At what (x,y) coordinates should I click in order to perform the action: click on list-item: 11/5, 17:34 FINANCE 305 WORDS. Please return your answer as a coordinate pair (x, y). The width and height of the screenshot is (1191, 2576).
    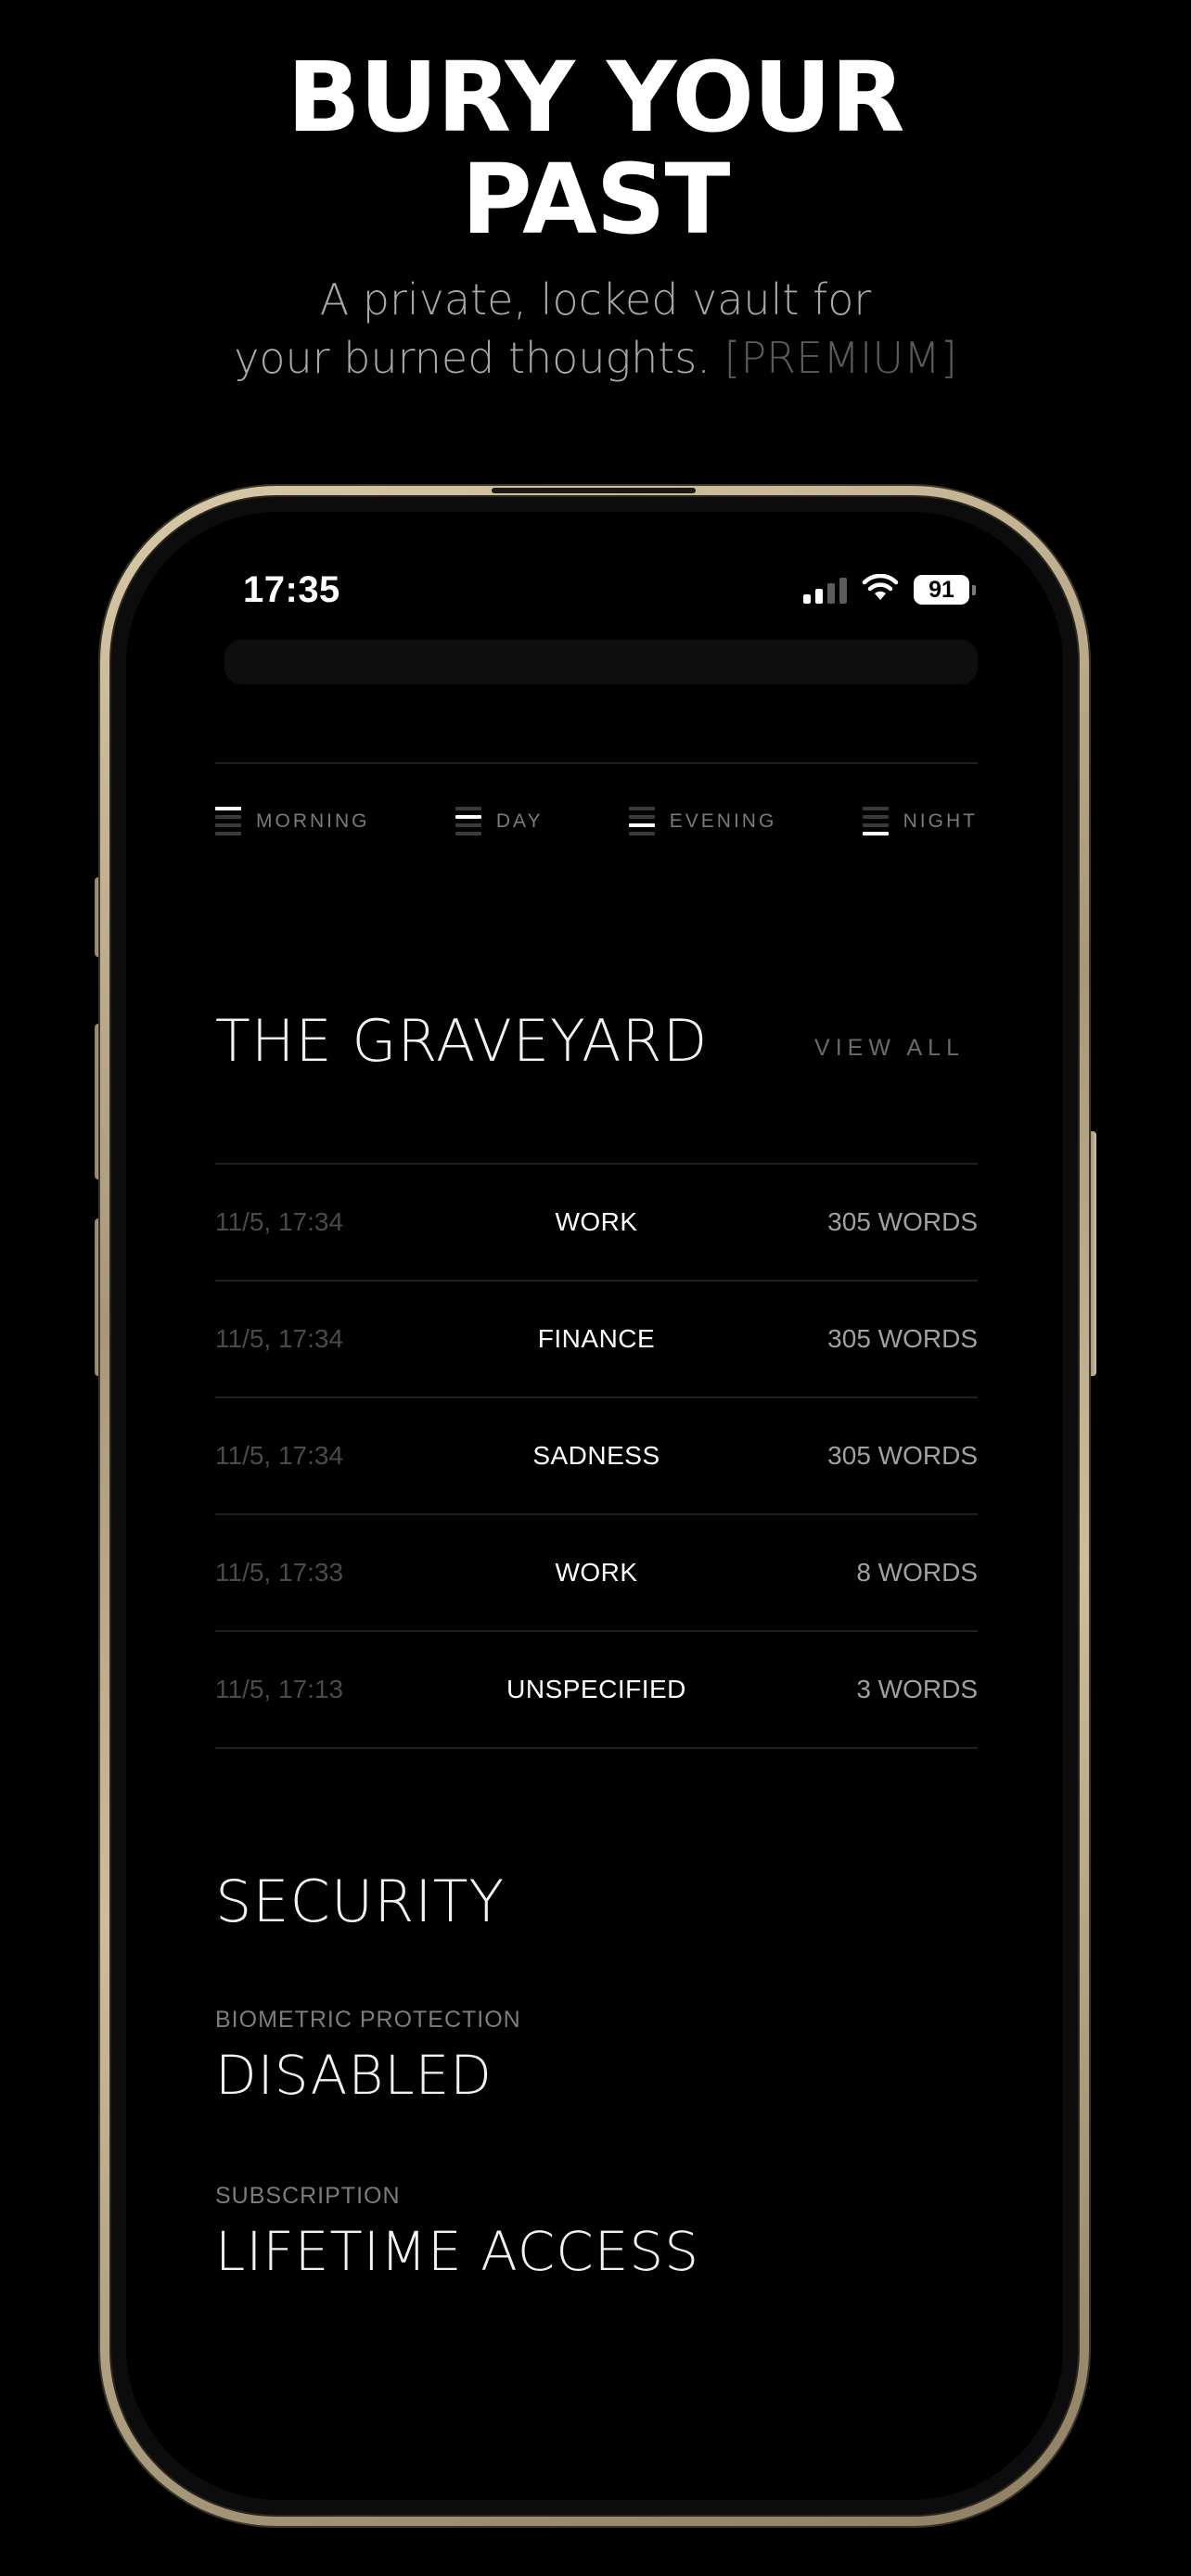
    Looking at the image, I should click on (597, 1340).